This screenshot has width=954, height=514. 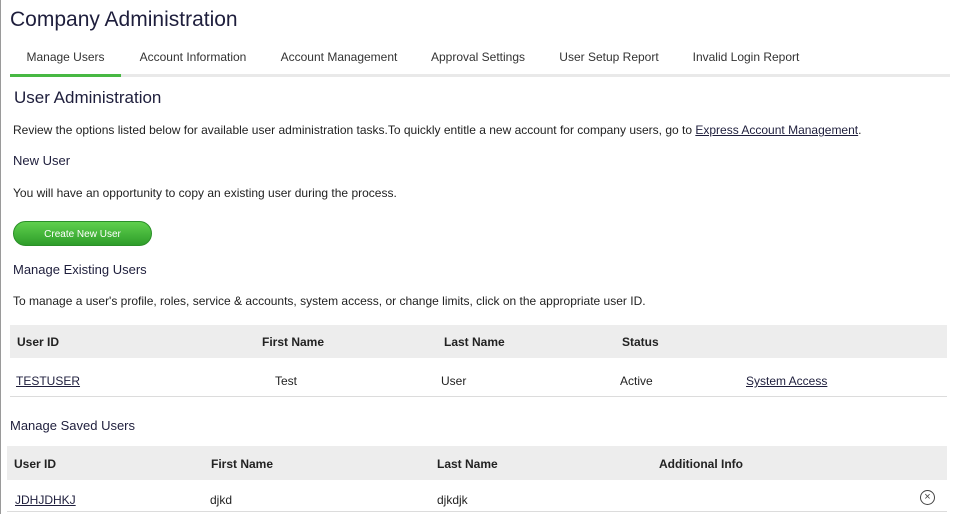 What do you see at coordinates (73, 425) in the screenshot?
I see `manage-saved-heading: Manage Saved Users` at bounding box center [73, 425].